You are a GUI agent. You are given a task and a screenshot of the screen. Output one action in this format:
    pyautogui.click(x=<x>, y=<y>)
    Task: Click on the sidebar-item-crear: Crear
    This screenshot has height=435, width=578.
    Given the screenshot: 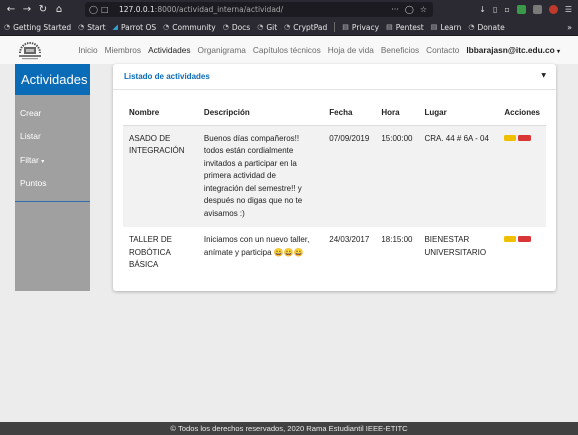 What is the action you would take?
    pyautogui.click(x=30, y=113)
    